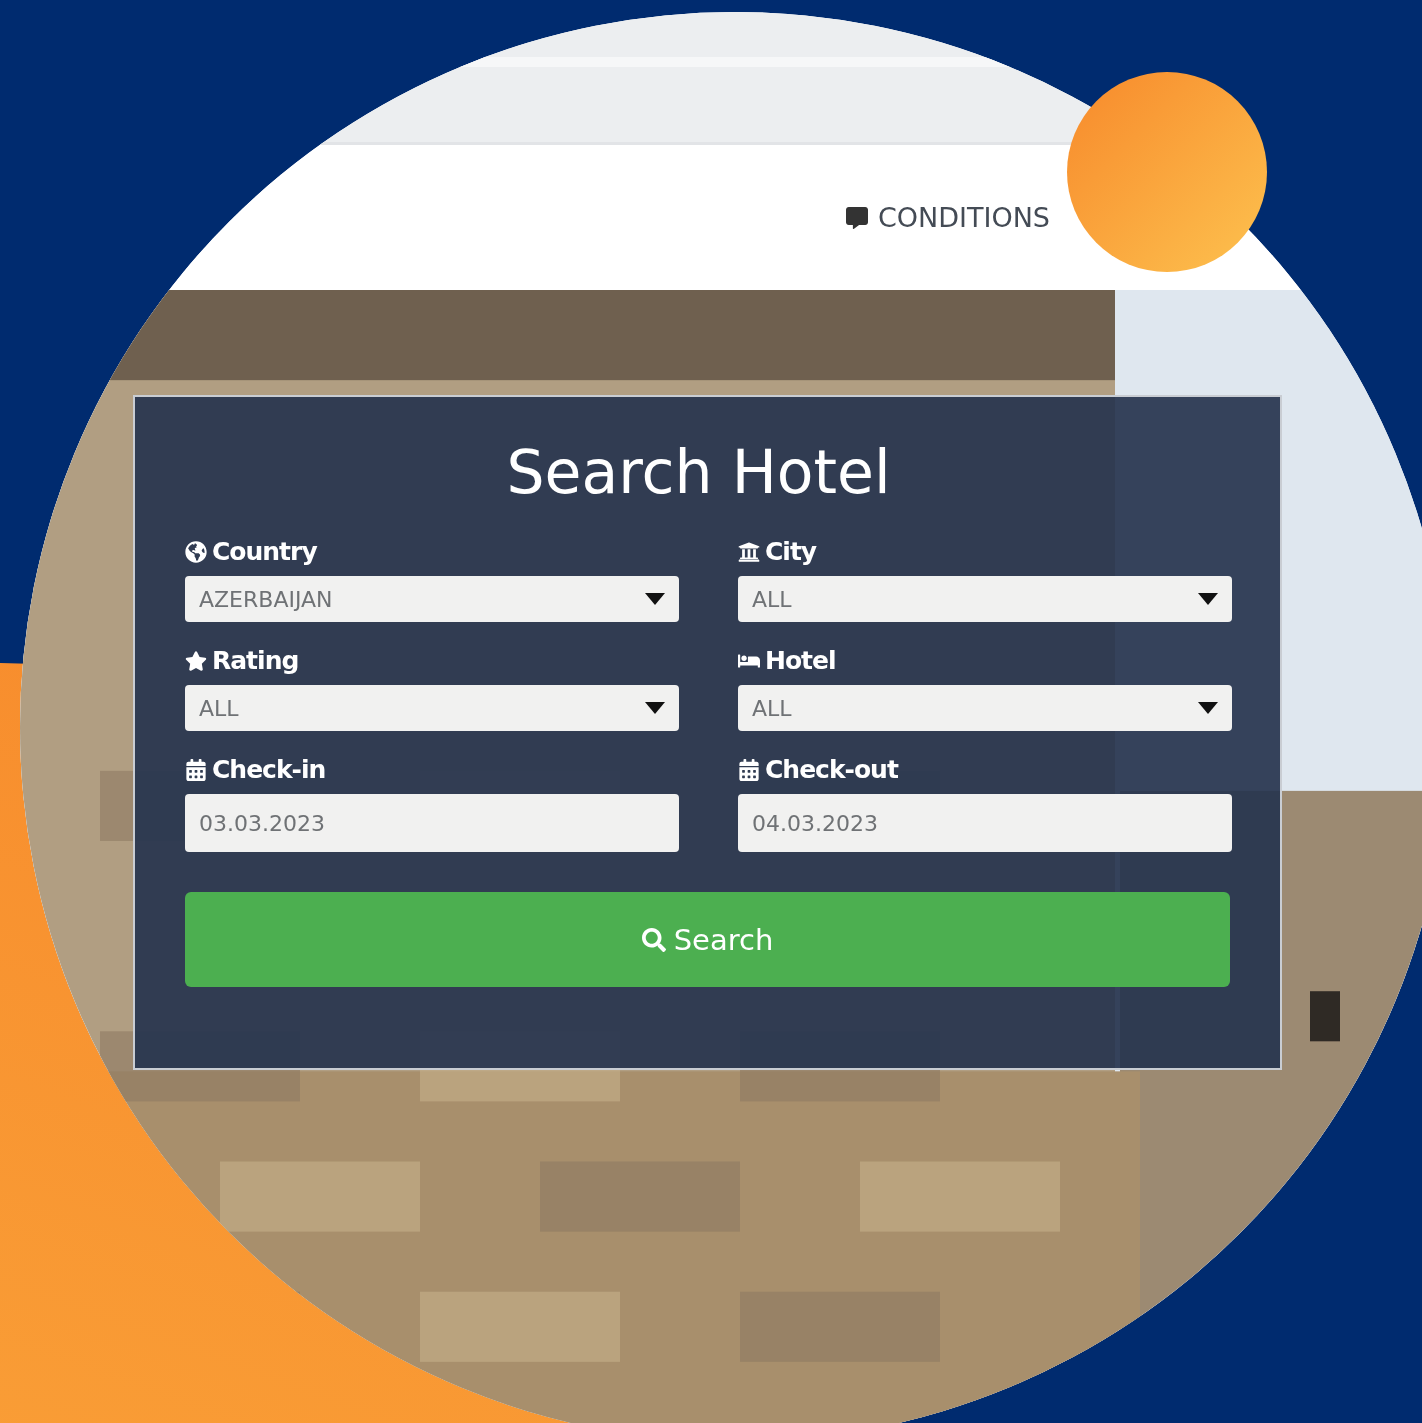 Image resolution: width=1422 pixels, height=1423 pixels. I want to click on field-label: Country, so click(264, 551).